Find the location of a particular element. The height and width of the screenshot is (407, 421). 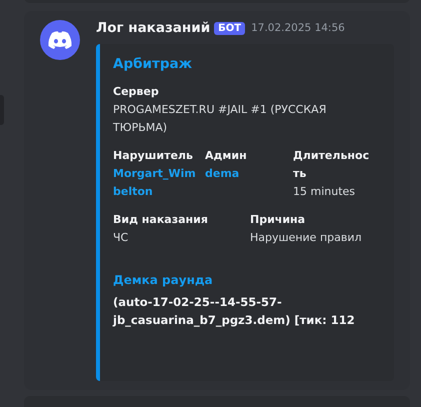

field-name: Нарушитель is located at coordinates (153, 156).